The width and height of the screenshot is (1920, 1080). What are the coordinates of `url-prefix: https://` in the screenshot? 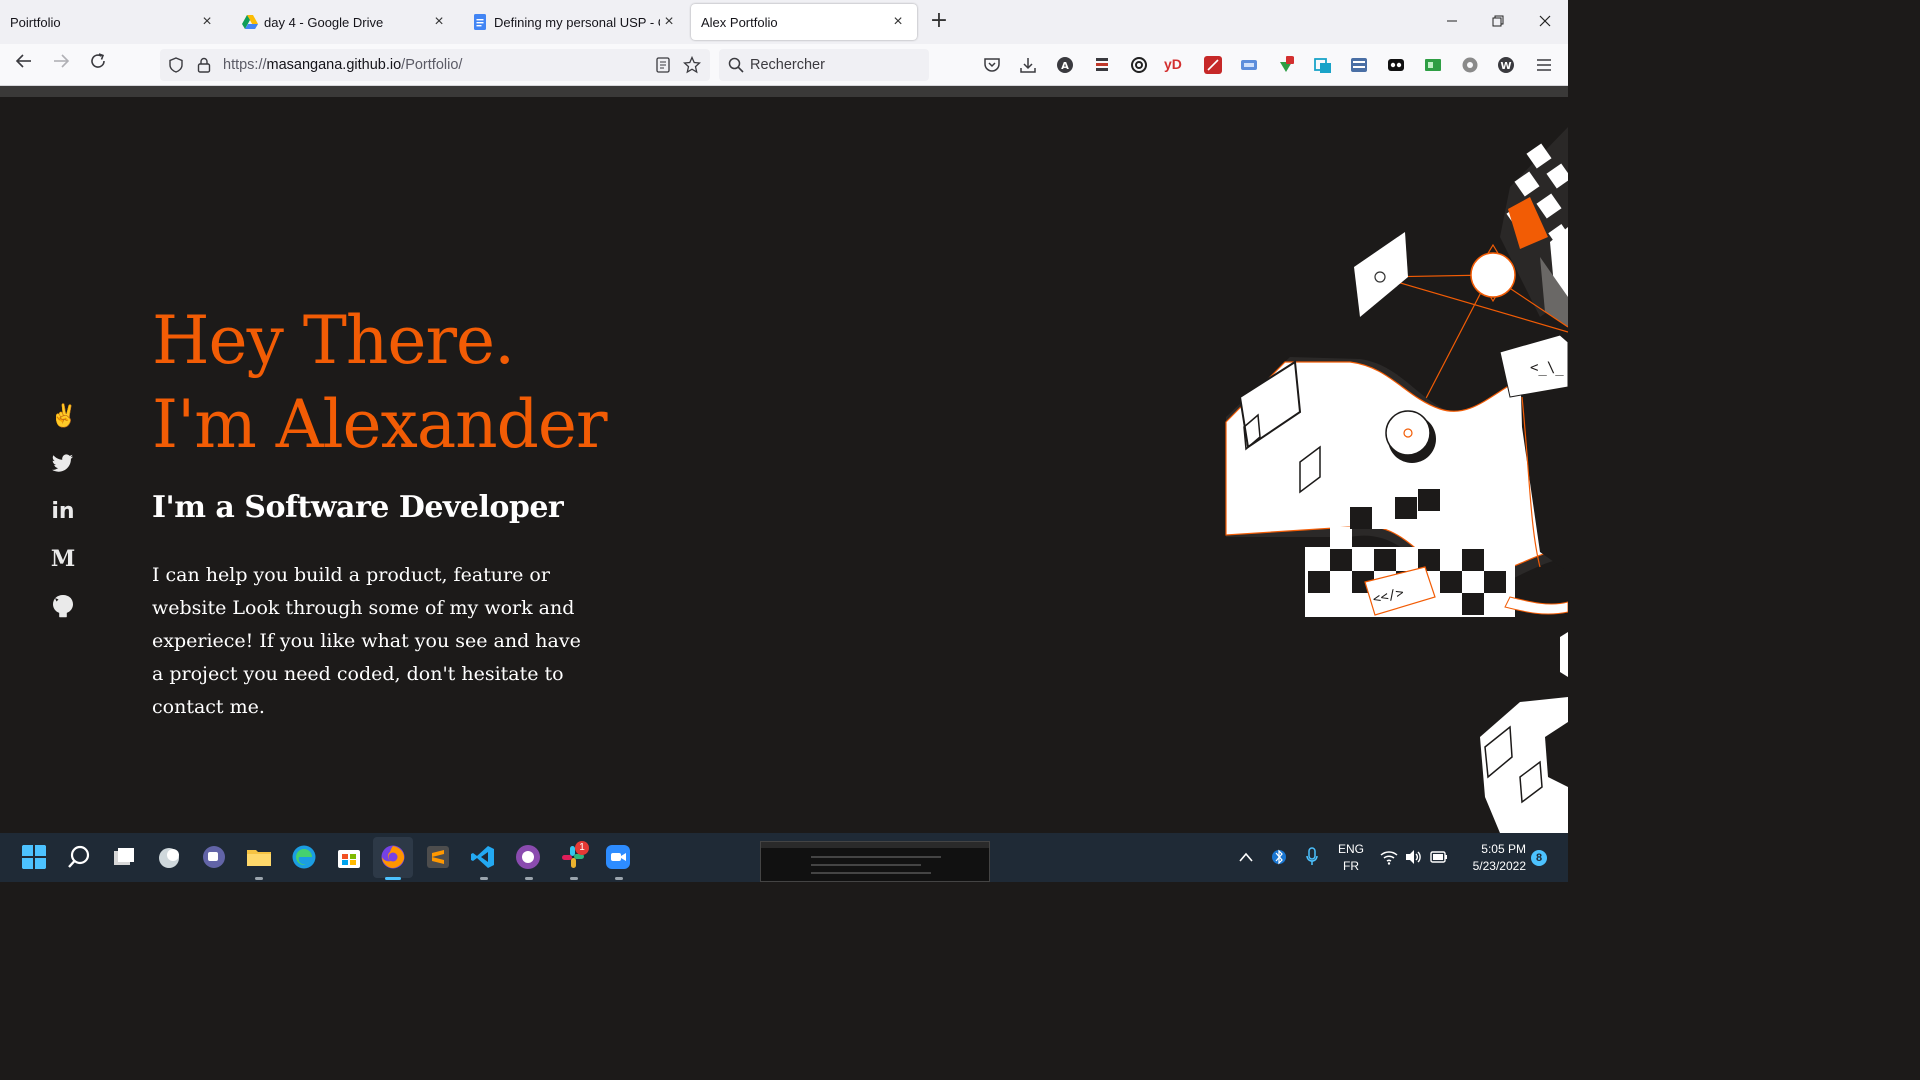 It's located at (245, 65).